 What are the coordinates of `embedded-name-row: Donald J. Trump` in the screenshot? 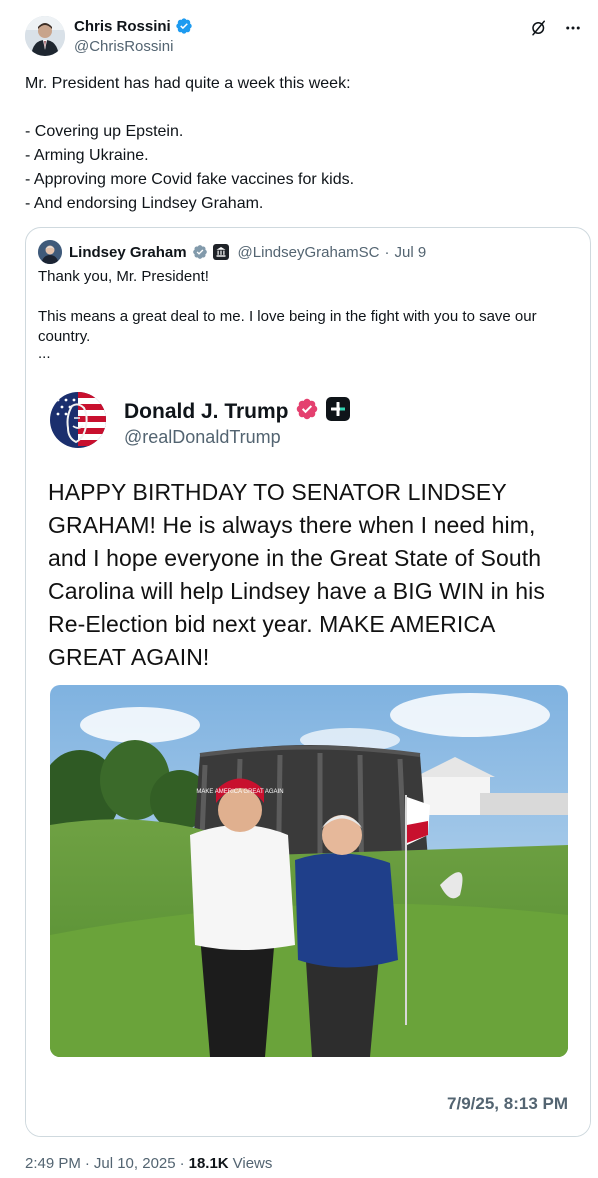 It's located at (237, 411).